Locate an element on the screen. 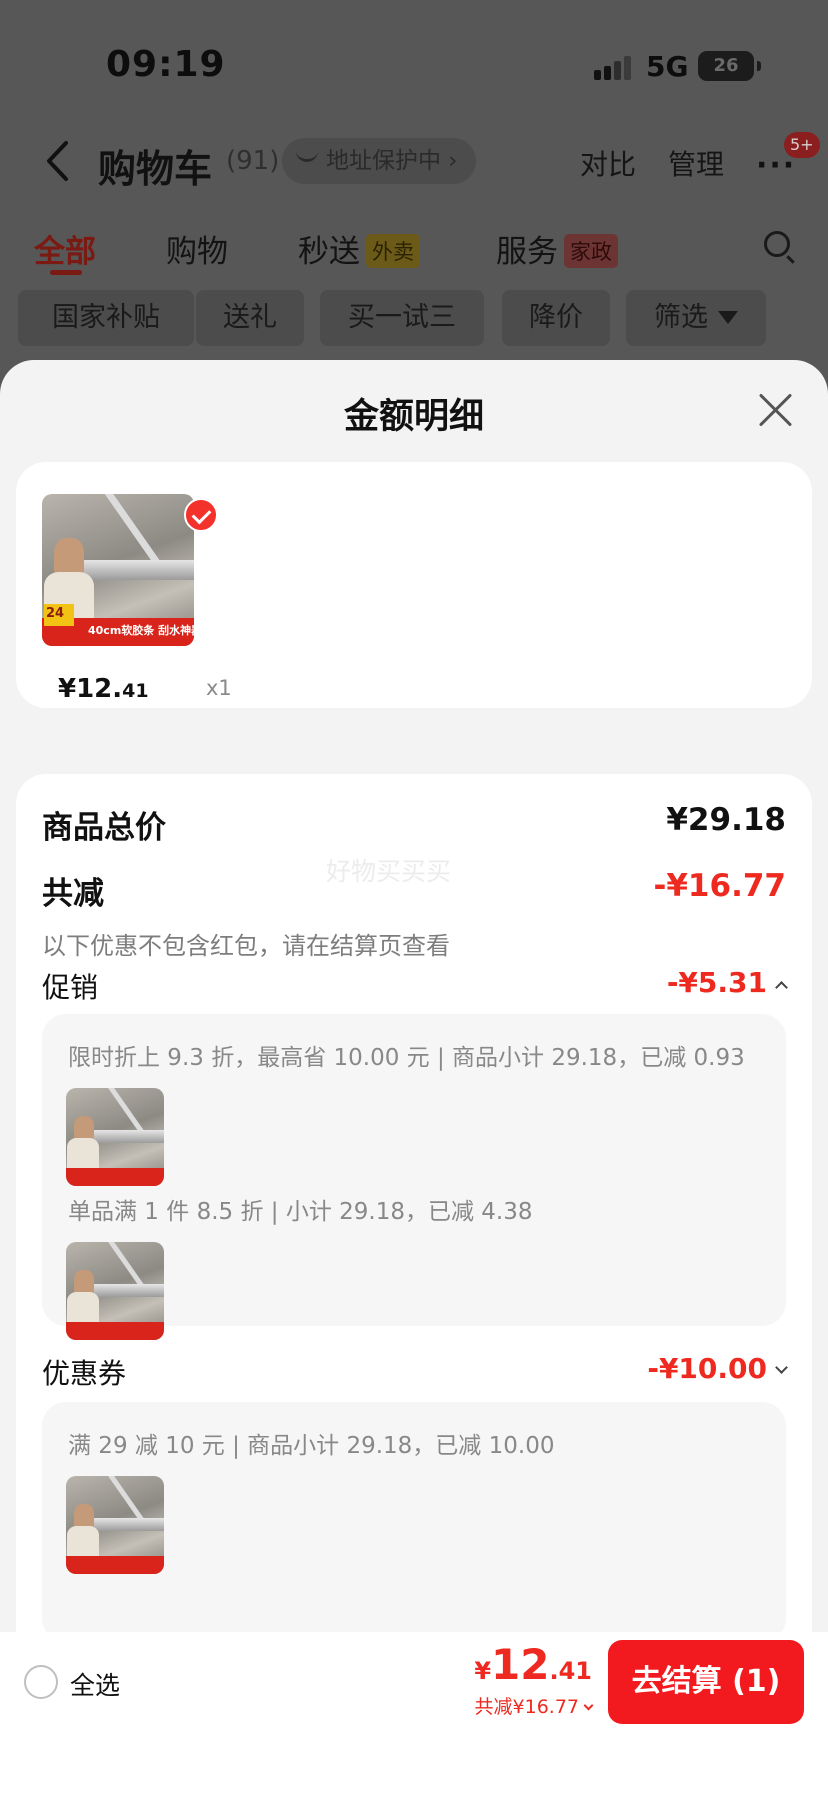 This screenshot has height=1801, width=828. address-protection-pill: 地址保护中 › is located at coordinates (379, 161).